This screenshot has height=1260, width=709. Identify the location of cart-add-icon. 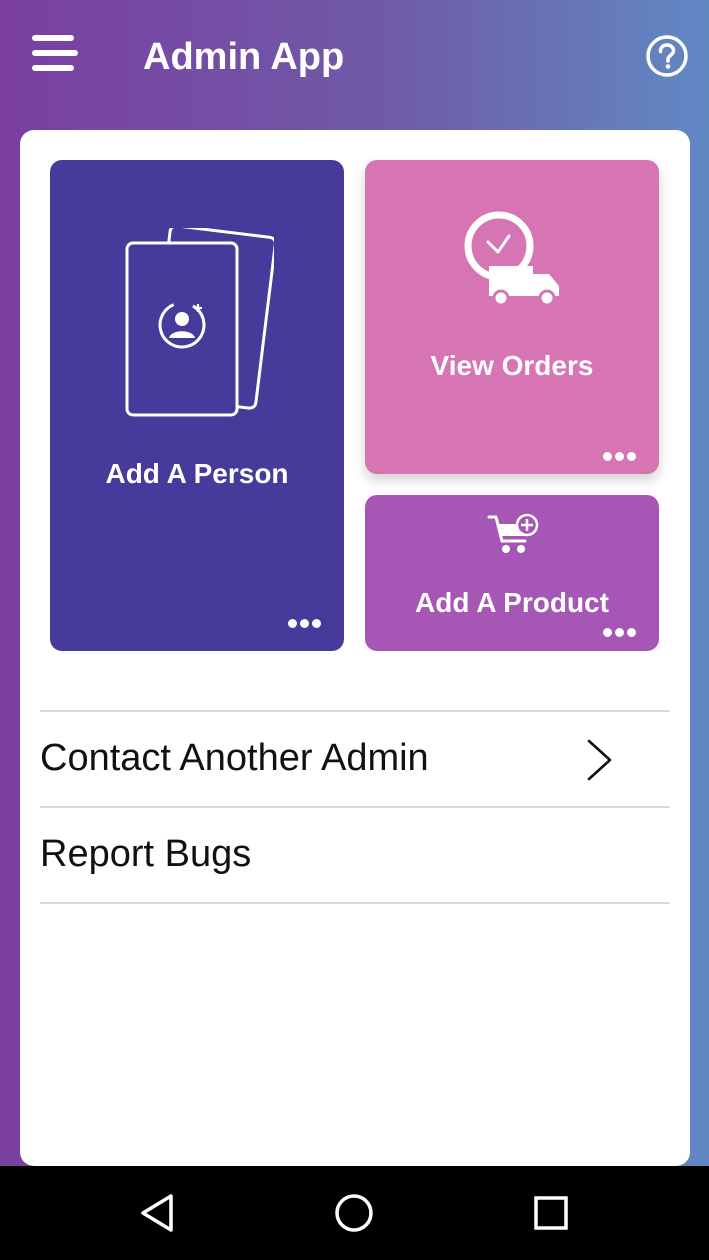
(513, 533).